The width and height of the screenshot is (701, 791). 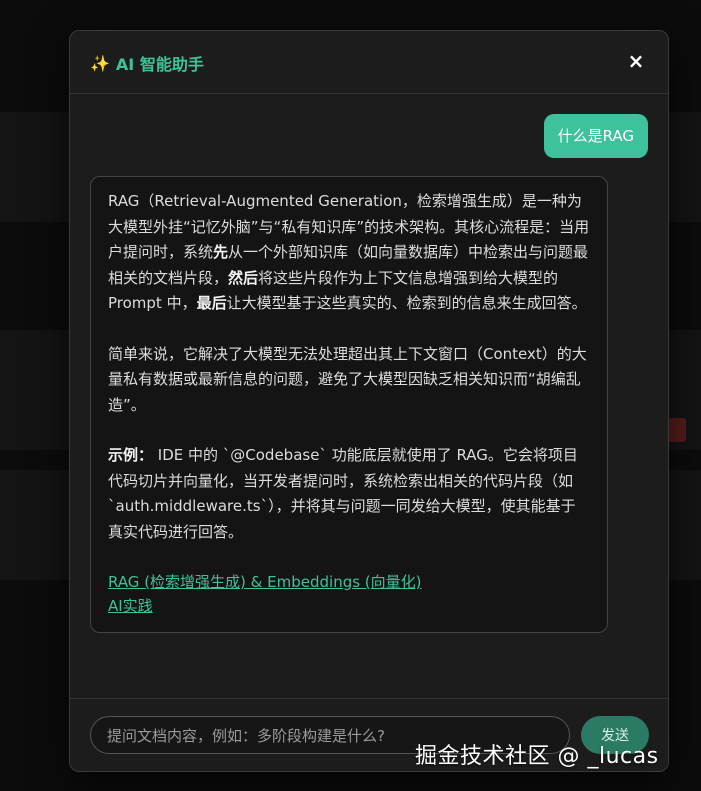 I want to click on modal-header: ✨ AI 智能助手 ×, so click(x=369, y=62).